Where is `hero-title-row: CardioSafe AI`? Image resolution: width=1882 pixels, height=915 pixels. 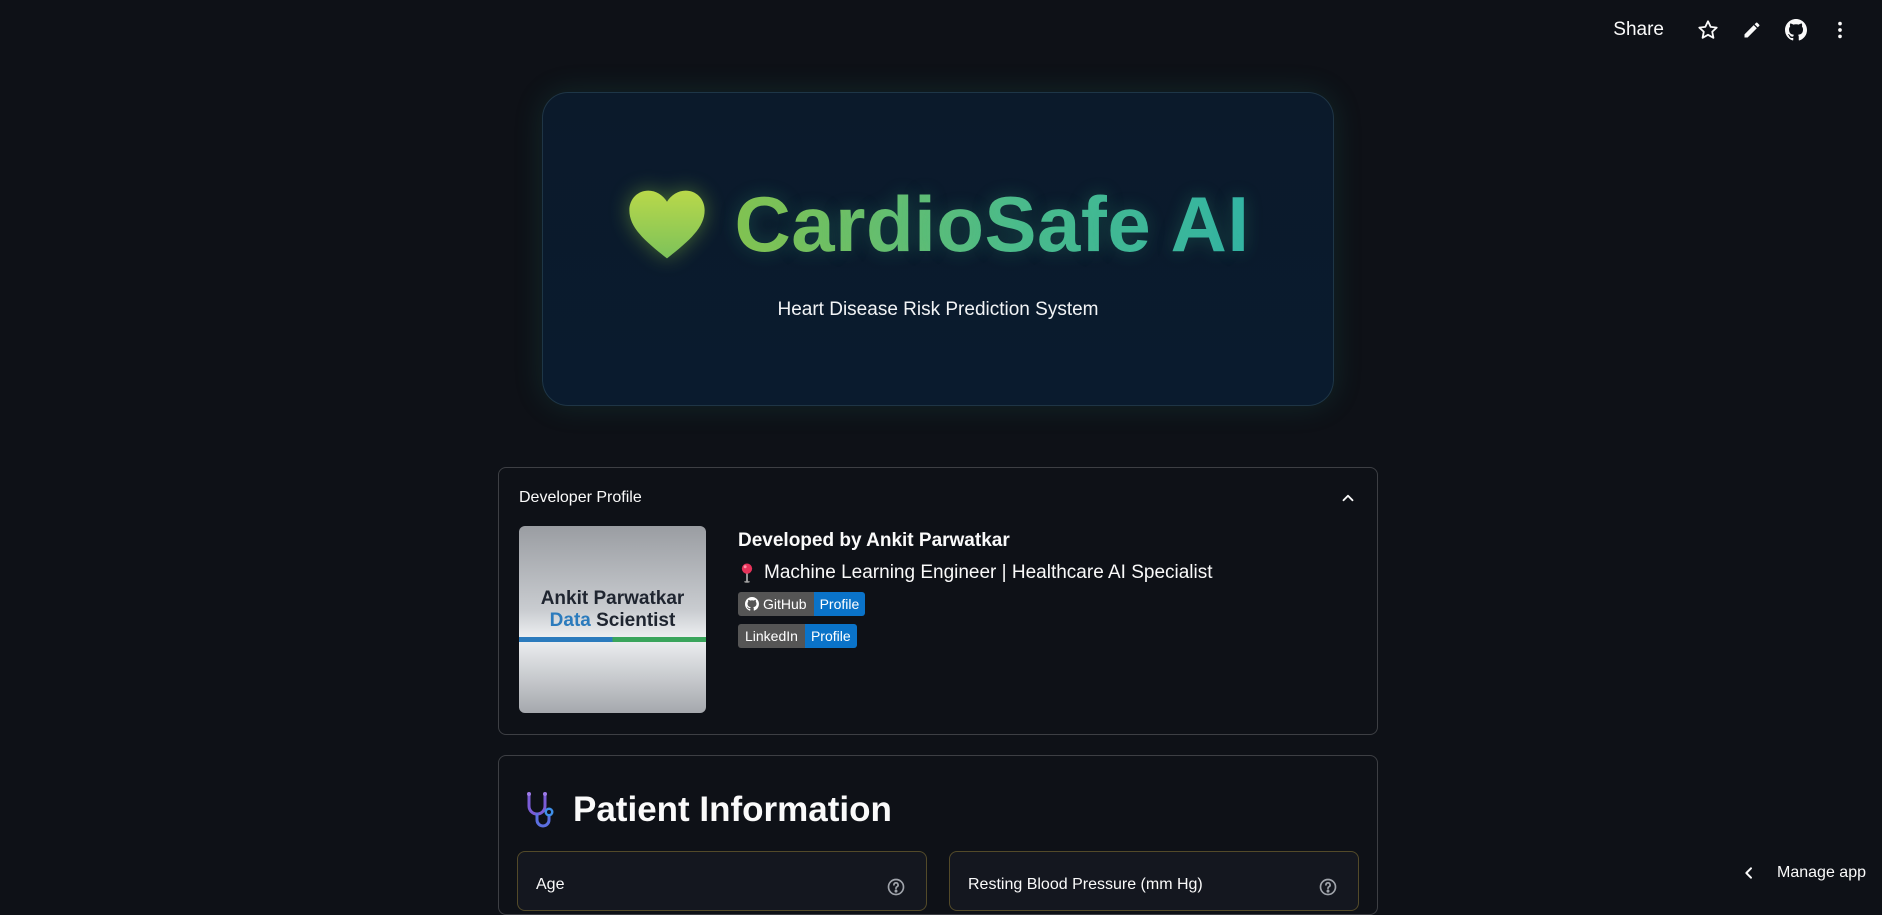 hero-title-row: CardioSafe AI is located at coordinates (938, 224).